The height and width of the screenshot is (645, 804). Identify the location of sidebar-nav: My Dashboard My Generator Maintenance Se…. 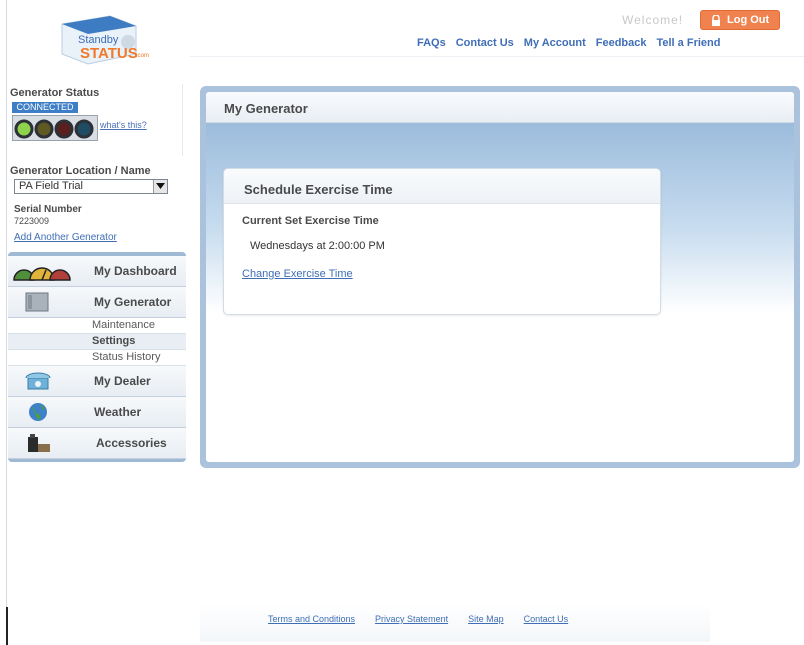
(97, 357).